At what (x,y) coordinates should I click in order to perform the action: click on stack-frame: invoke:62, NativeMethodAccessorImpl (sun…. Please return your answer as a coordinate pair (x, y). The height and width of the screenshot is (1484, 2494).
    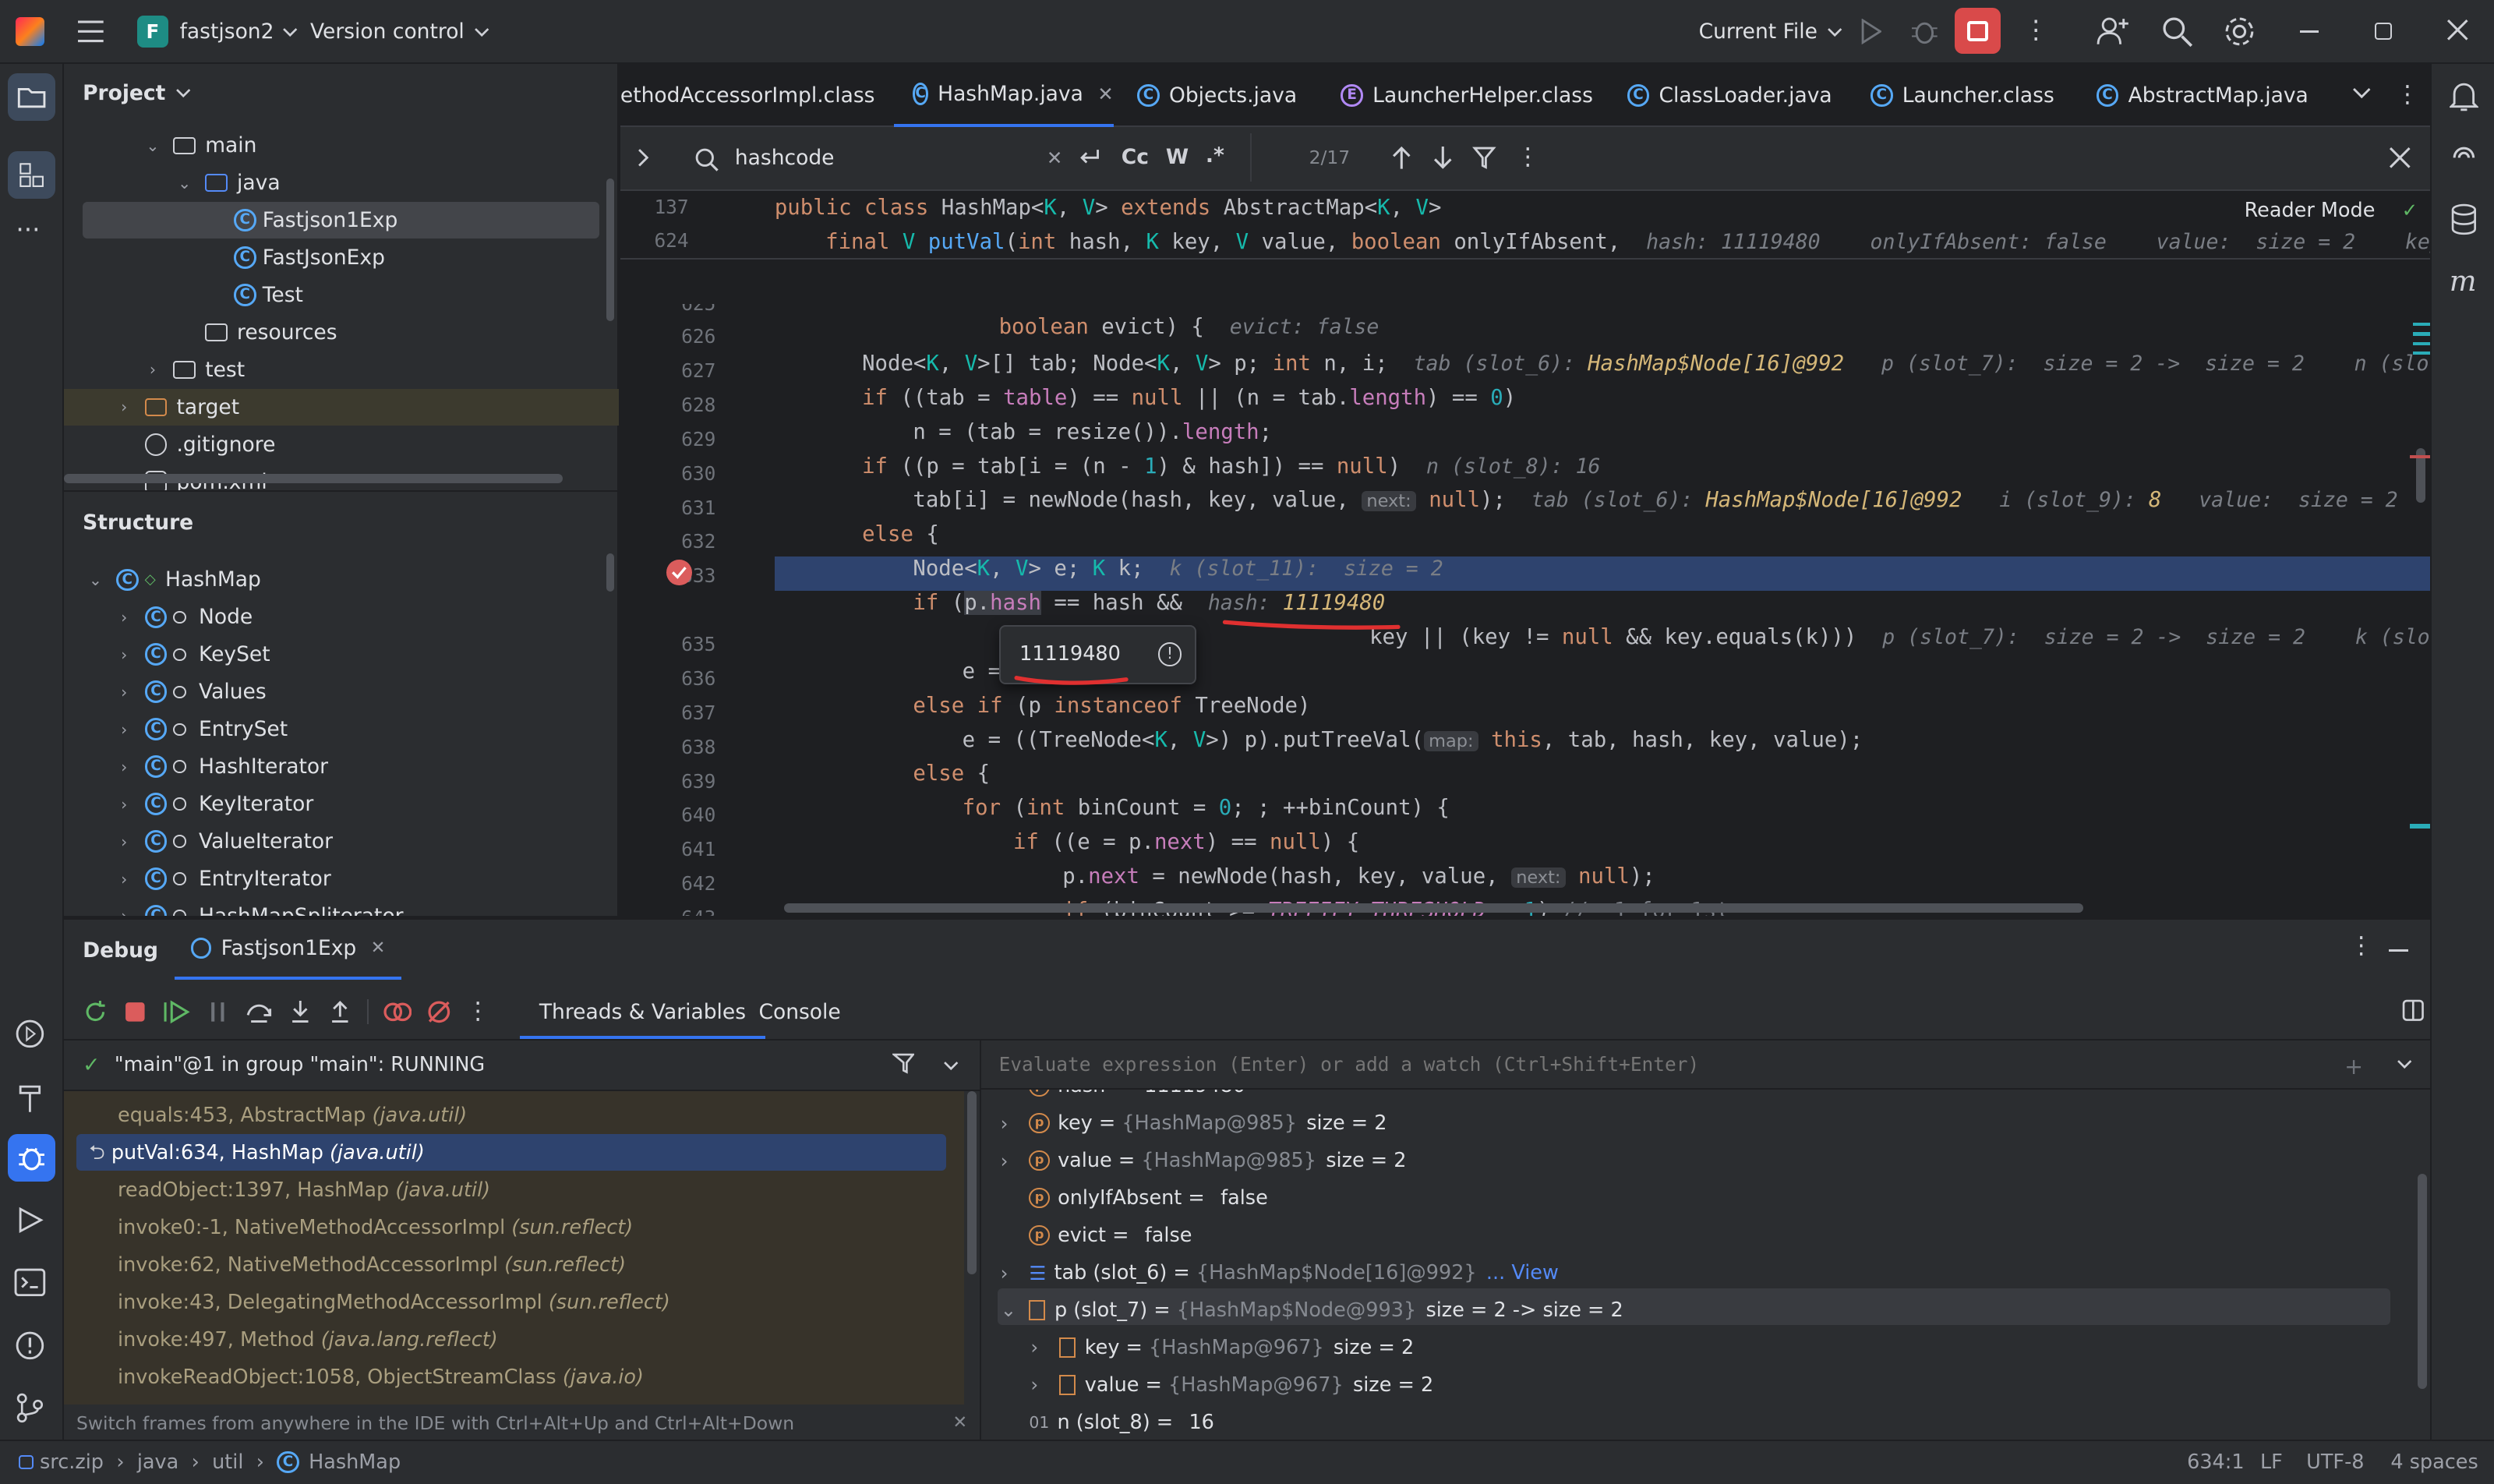
    Looking at the image, I should click on (372, 1265).